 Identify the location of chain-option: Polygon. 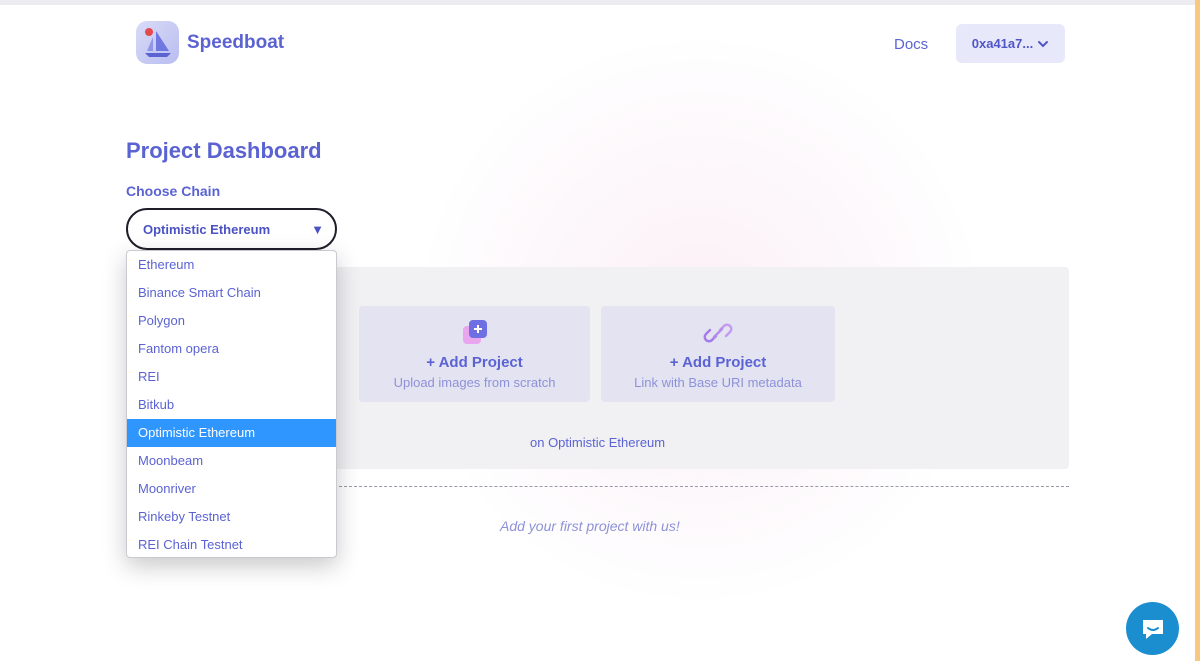
(231, 321).